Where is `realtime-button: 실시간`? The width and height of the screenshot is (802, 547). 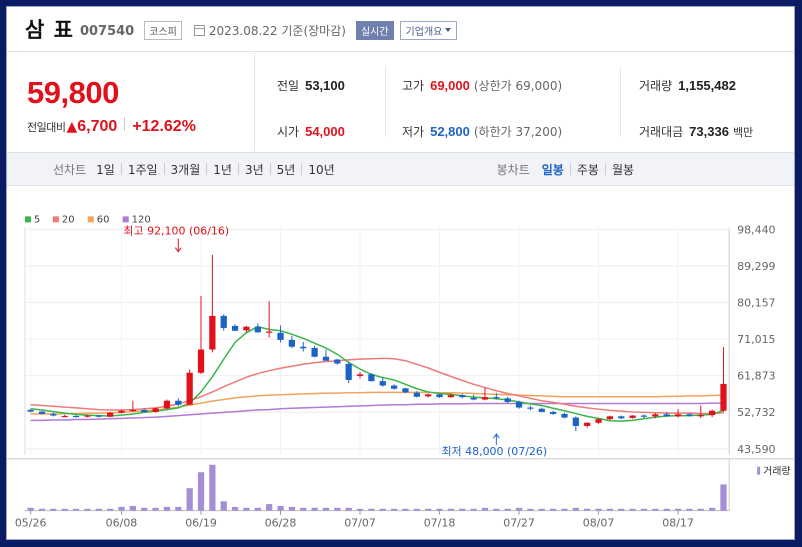 realtime-button: 실시간 is located at coordinates (374, 30).